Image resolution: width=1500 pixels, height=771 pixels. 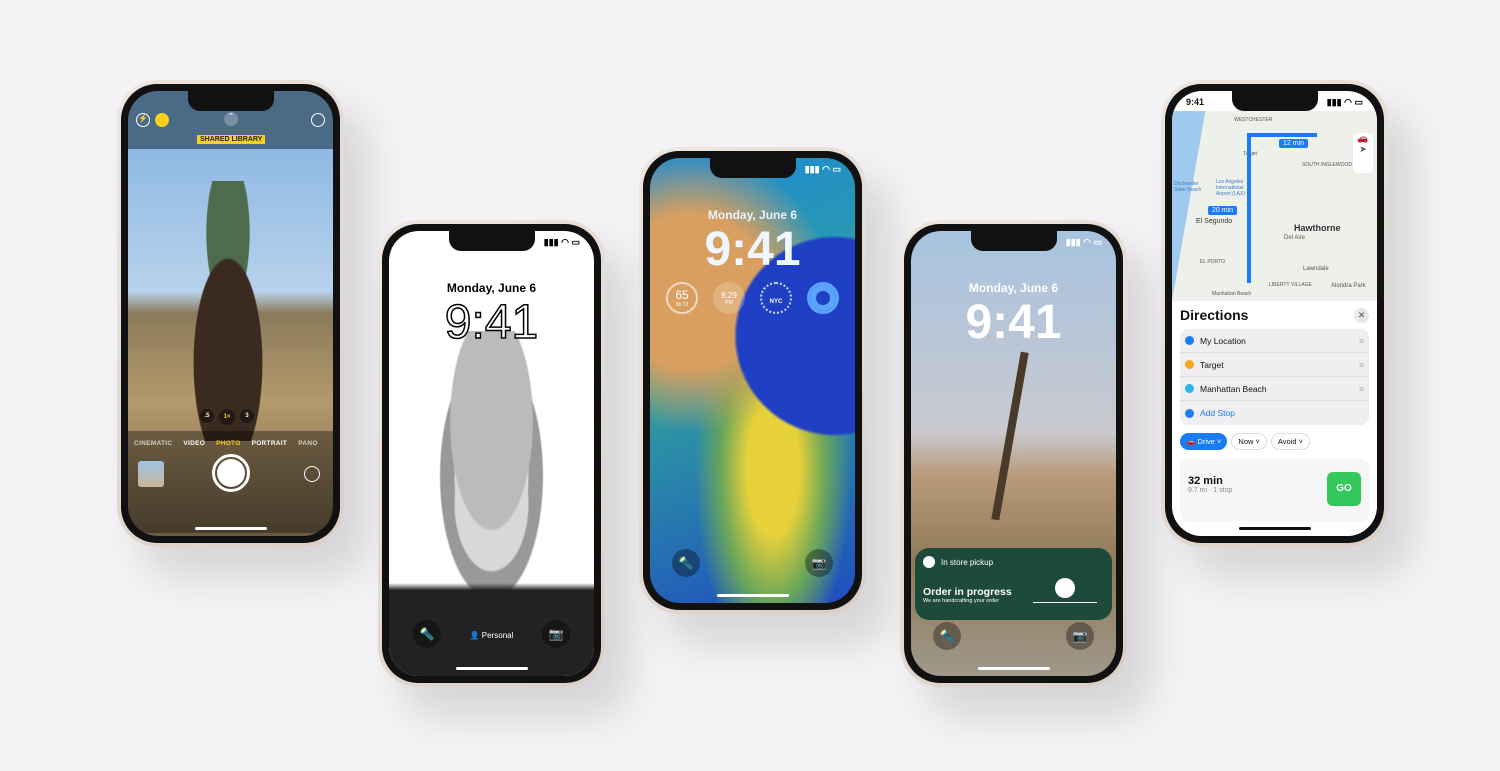 I want to click on avoid-option: Avoid ˅, so click(x=1290, y=441).